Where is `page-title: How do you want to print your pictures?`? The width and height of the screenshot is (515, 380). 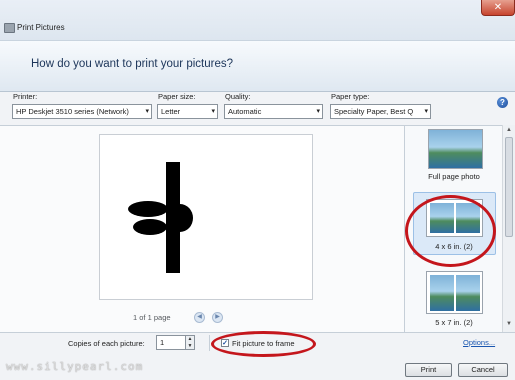 page-title: How do you want to print your pictures? is located at coordinates (132, 64).